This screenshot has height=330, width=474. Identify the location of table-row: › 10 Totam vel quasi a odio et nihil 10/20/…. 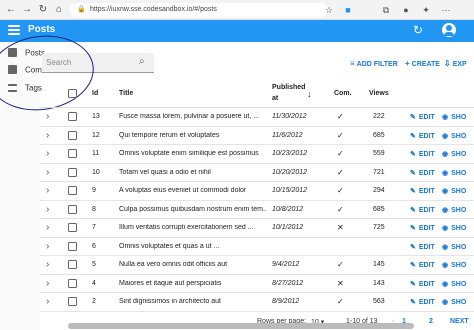
(257, 173).